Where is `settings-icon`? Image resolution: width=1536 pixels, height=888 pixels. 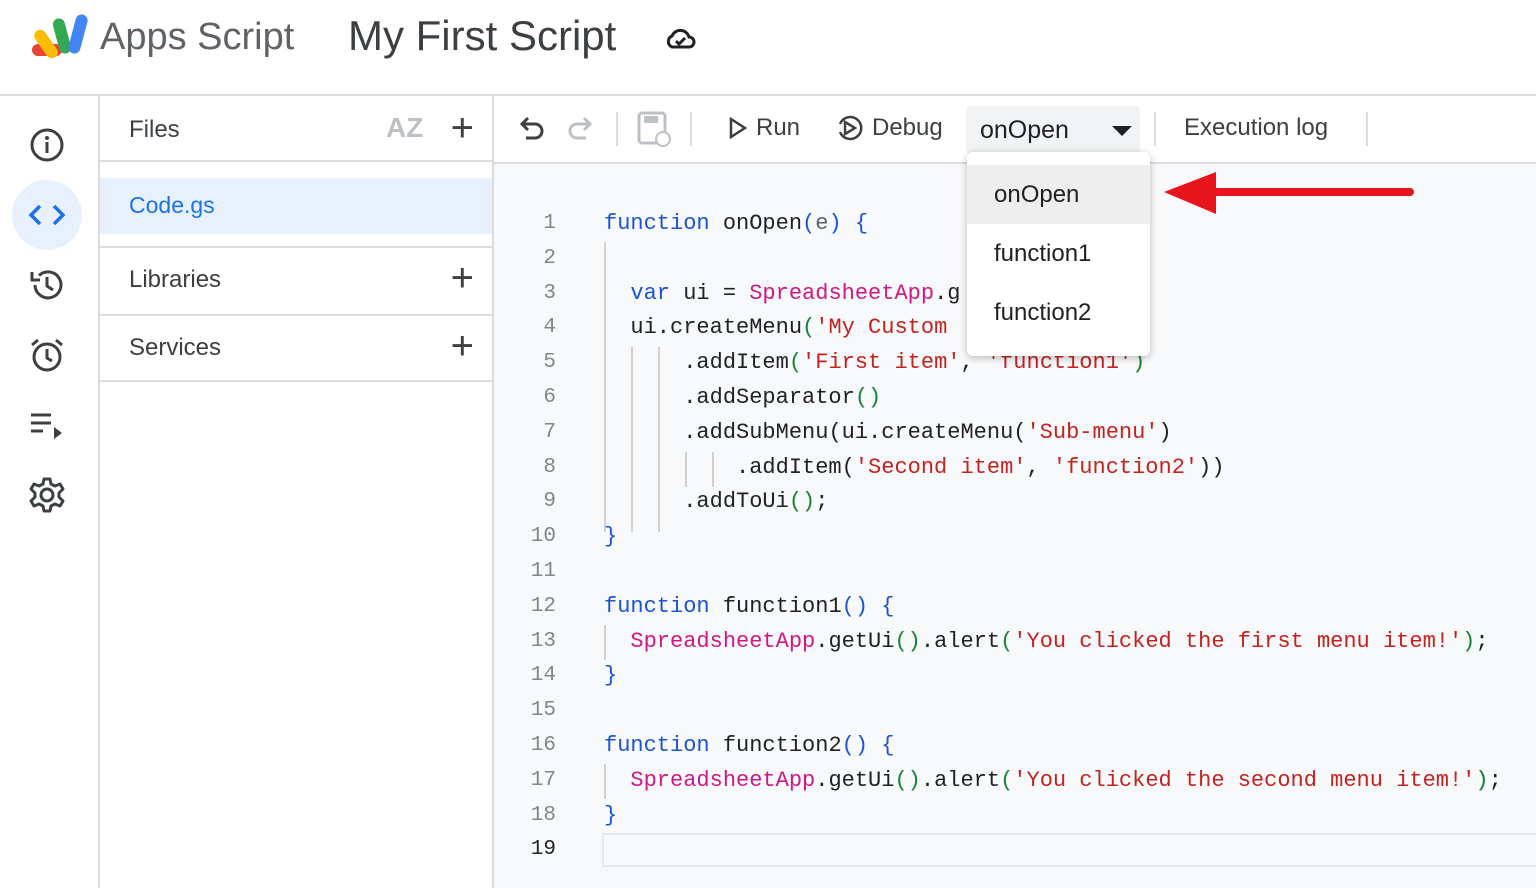 settings-icon is located at coordinates (47, 495).